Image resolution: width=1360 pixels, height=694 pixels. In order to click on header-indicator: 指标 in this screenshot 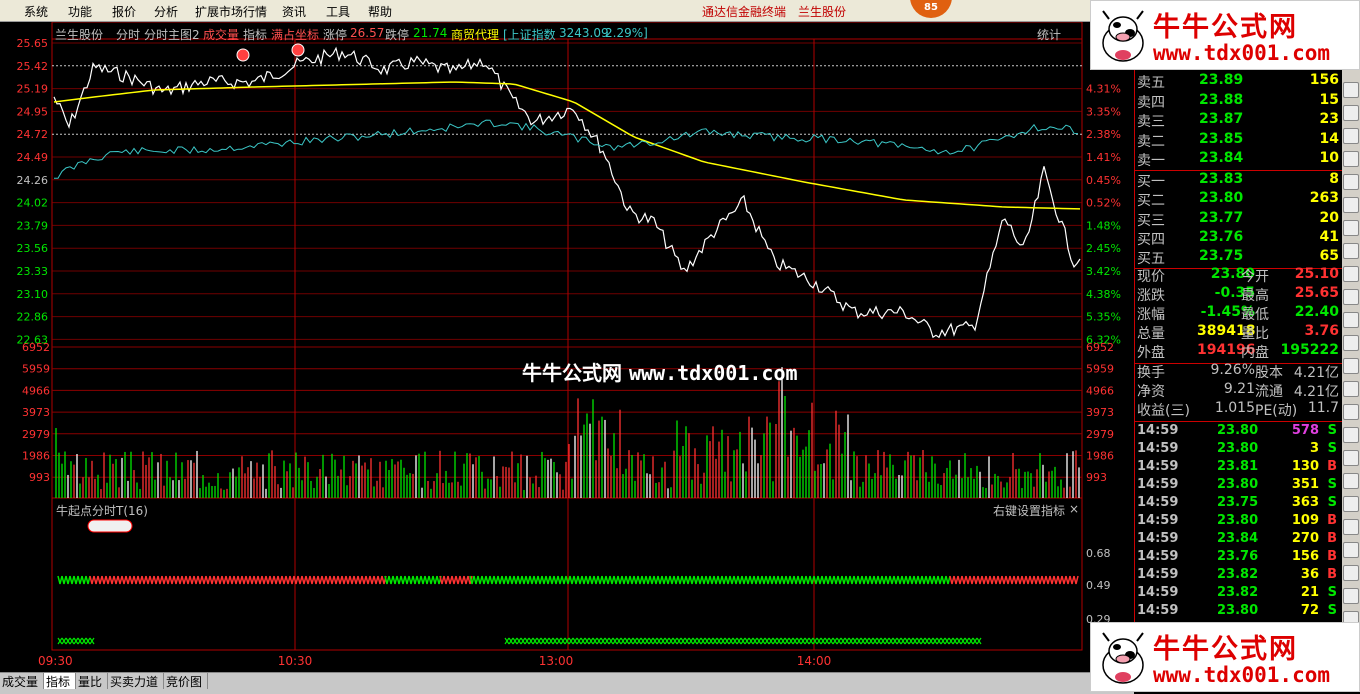, I will do `click(255, 34)`.